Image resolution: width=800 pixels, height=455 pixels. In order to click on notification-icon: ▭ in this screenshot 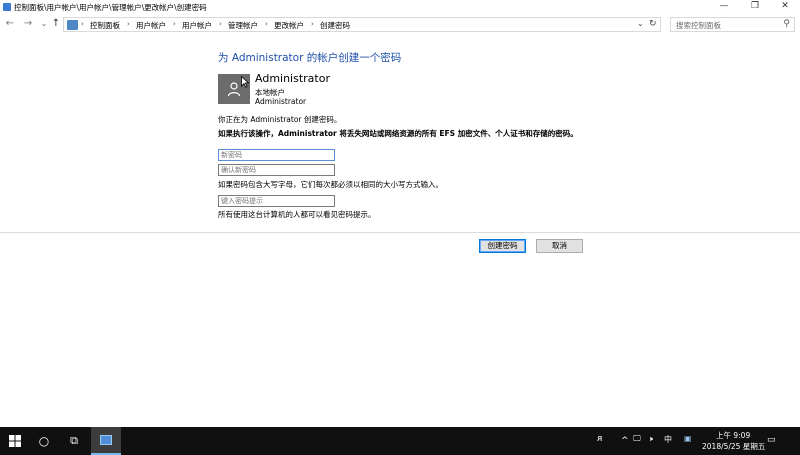, I will do `click(771, 440)`.